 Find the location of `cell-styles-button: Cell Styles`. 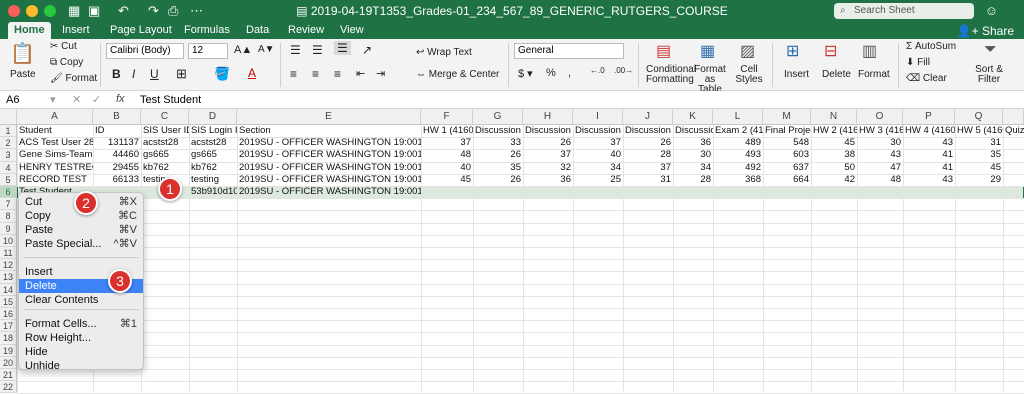

cell-styles-button: Cell Styles is located at coordinates (749, 75).